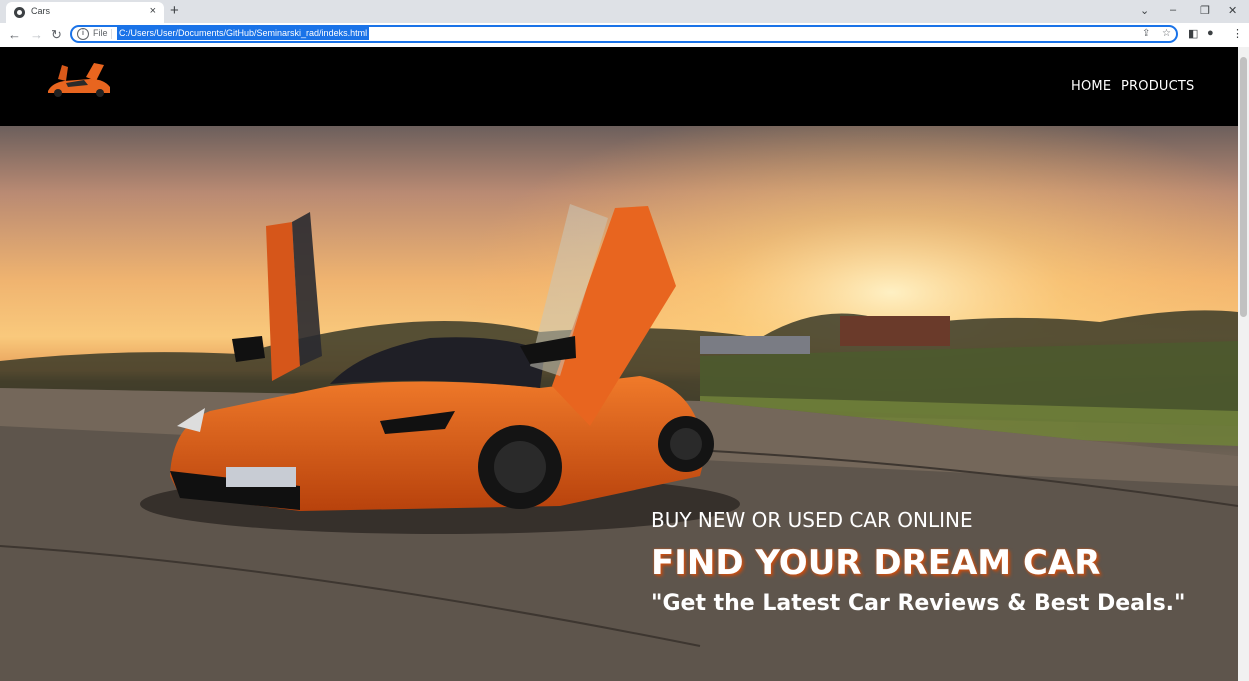 The width and height of the screenshot is (1249, 681). What do you see at coordinates (14, 34) in the screenshot?
I see `back-icon: ←` at bounding box center [14, 34].